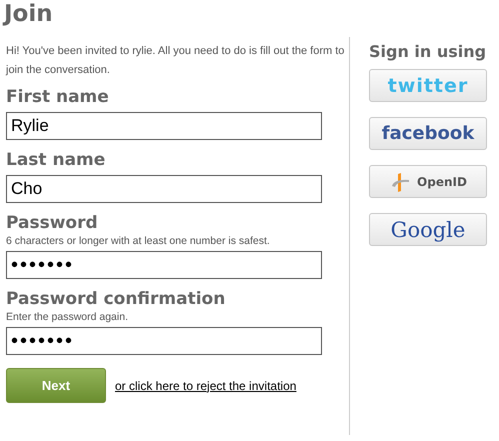  Describe the element at coordinates (428, 181) in the screenshot. I see `sign-in-button: OpenID` at that location.